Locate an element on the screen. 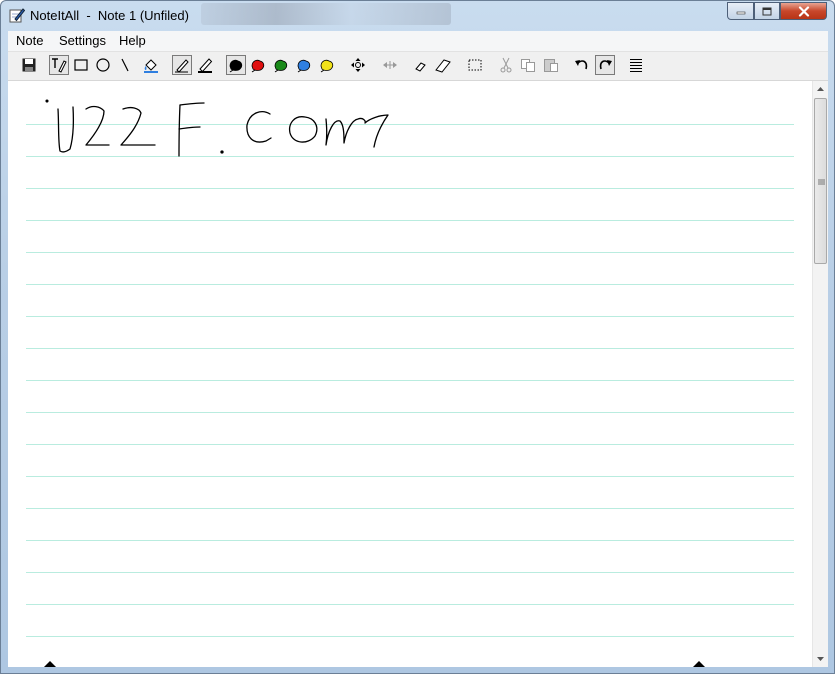 The image size is (835, 674). paste-icon is located at coordinates (551, 65).